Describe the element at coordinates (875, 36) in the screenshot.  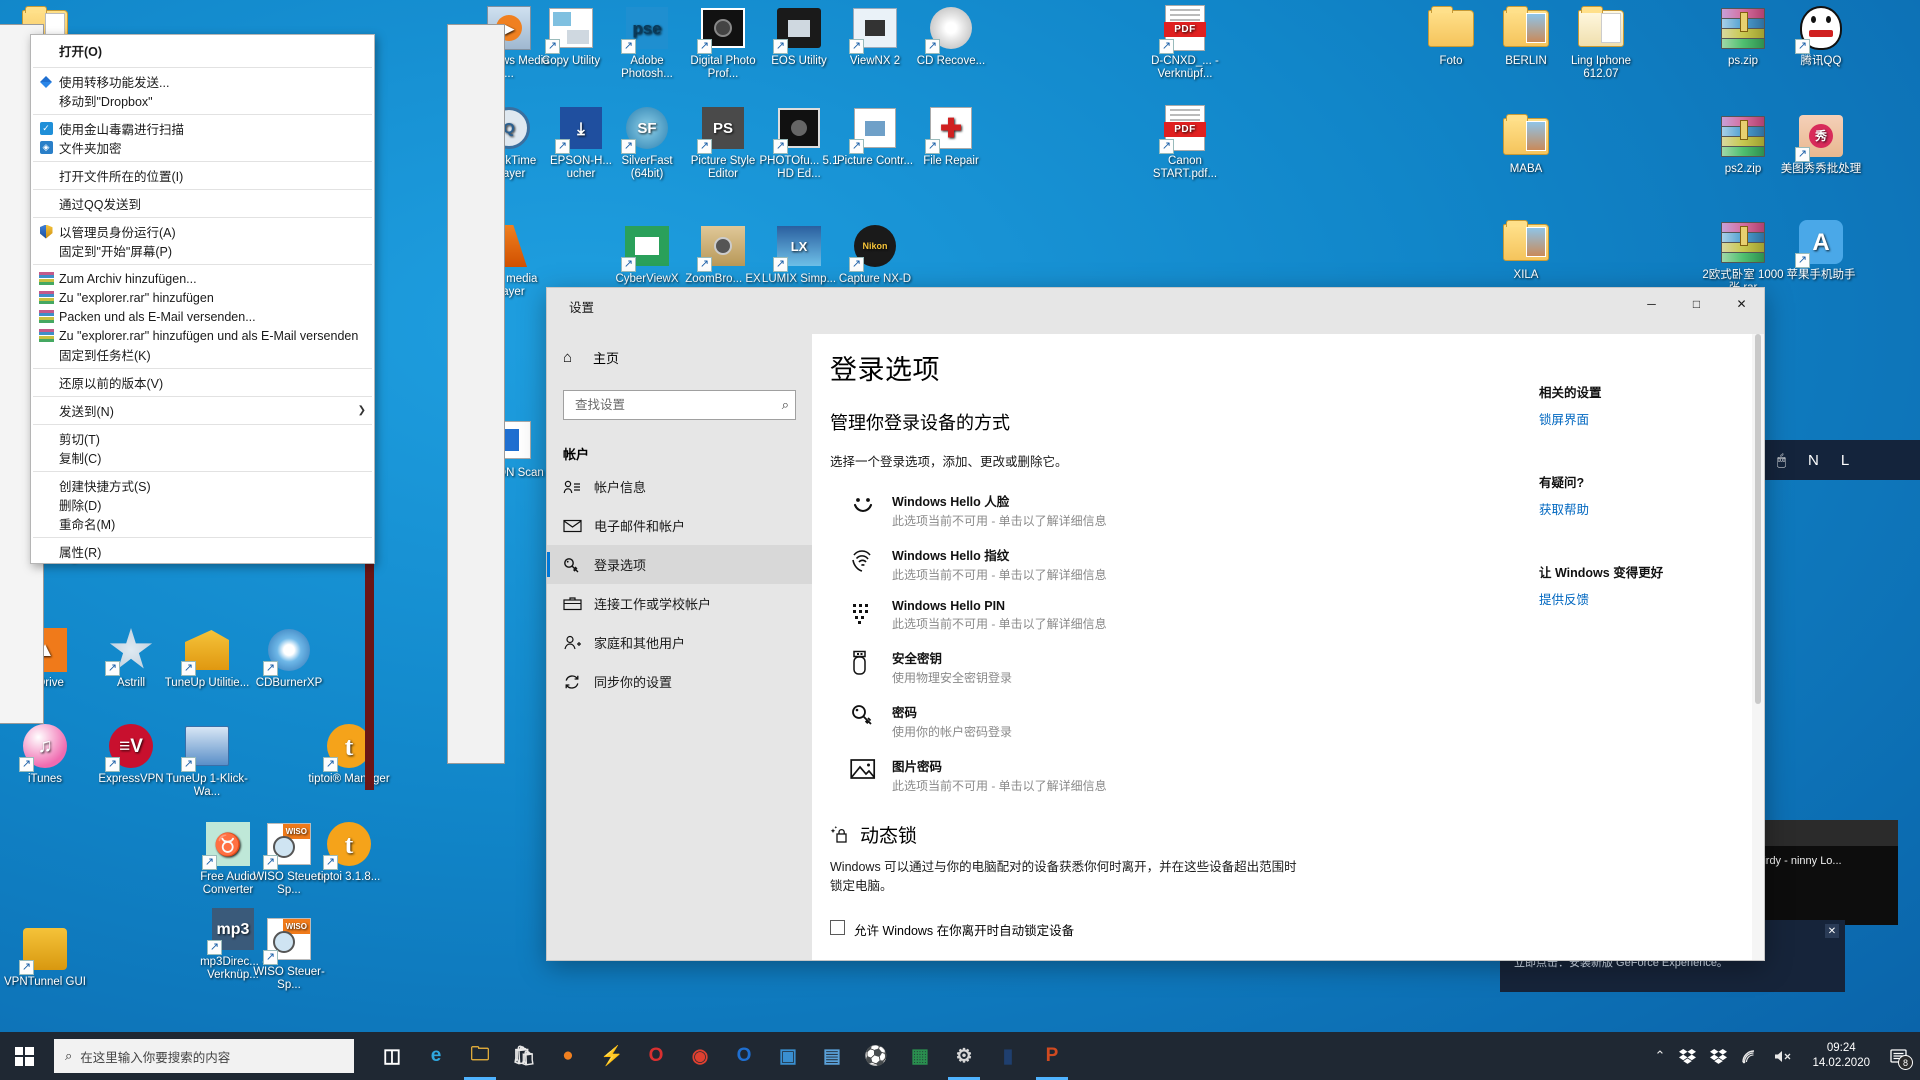
I see `desktop-icon: ↗ ViewNX 2` at that location.